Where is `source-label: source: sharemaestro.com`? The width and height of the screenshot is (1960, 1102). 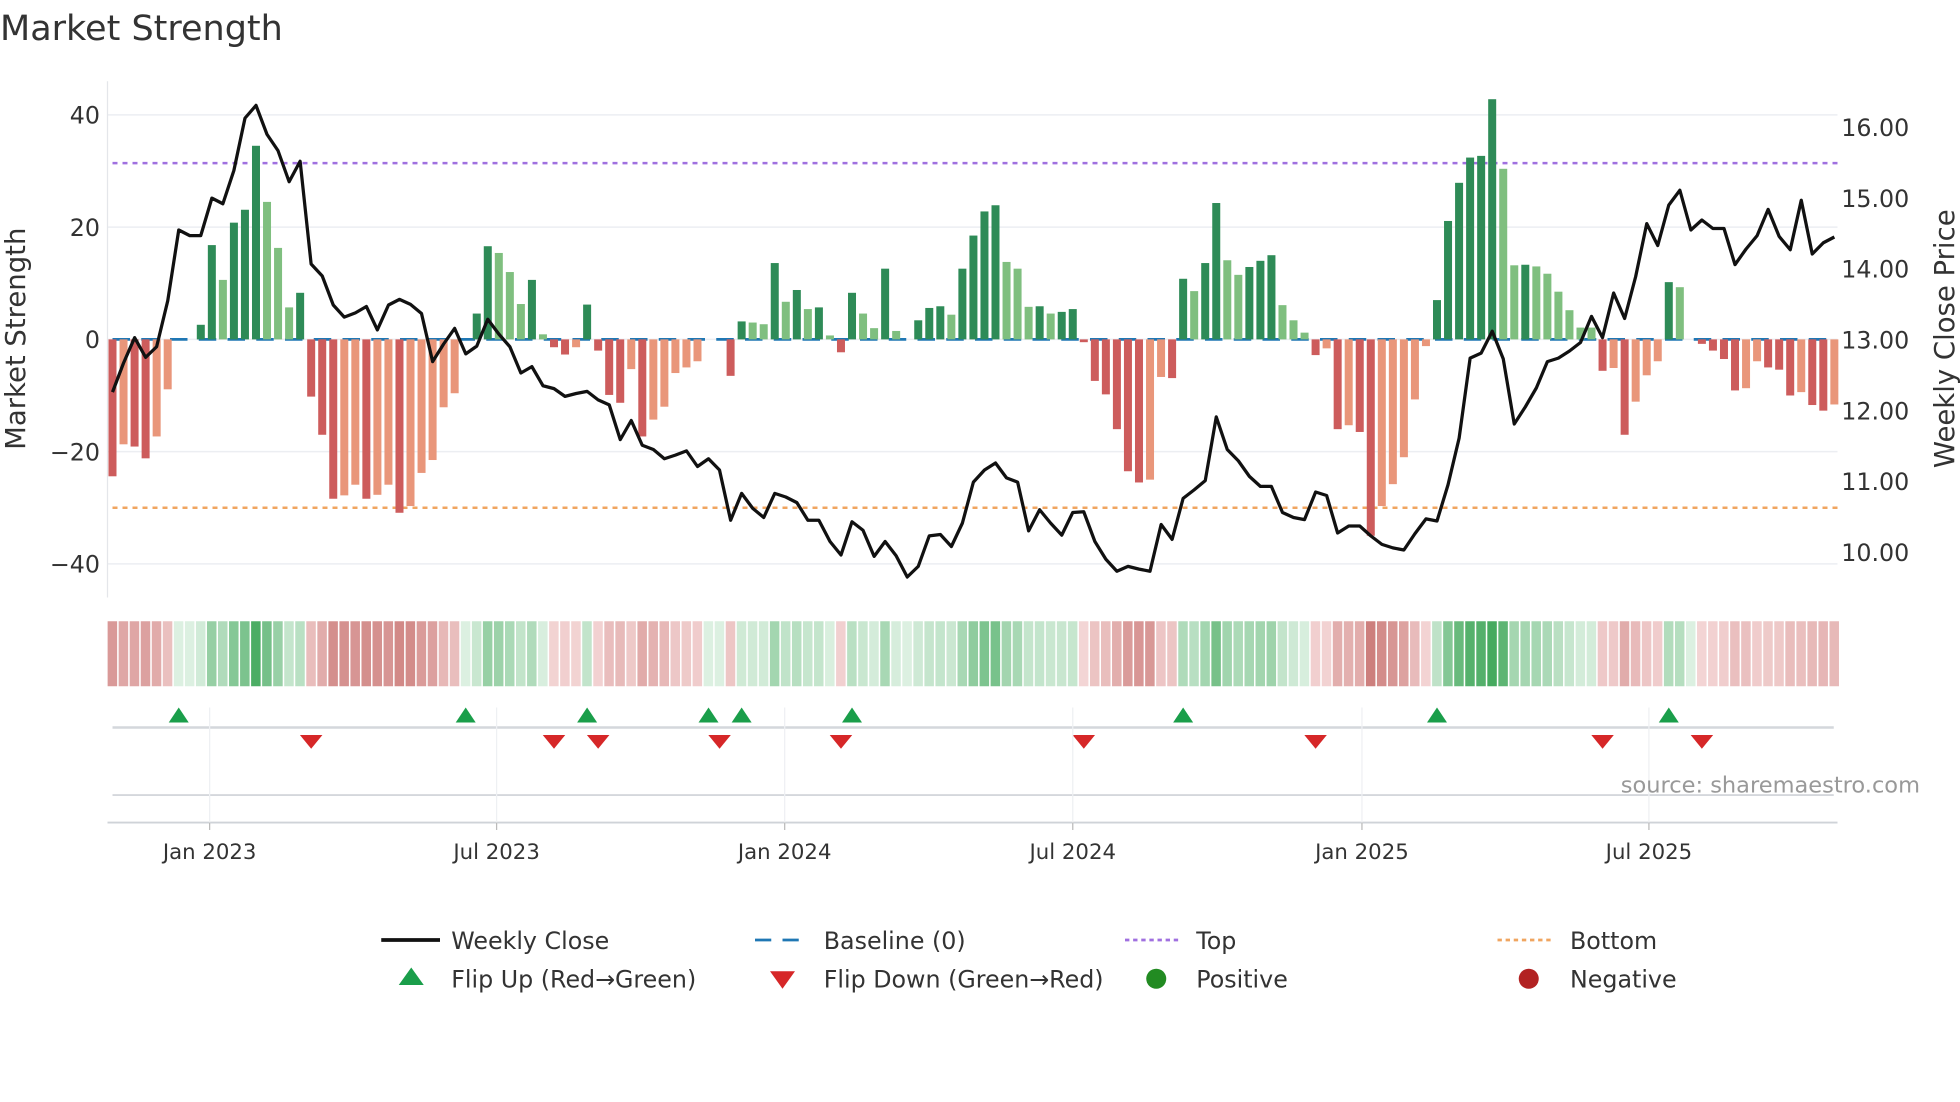
source-label: source: sharemaestro.com is located at coordinates (1770, 786).